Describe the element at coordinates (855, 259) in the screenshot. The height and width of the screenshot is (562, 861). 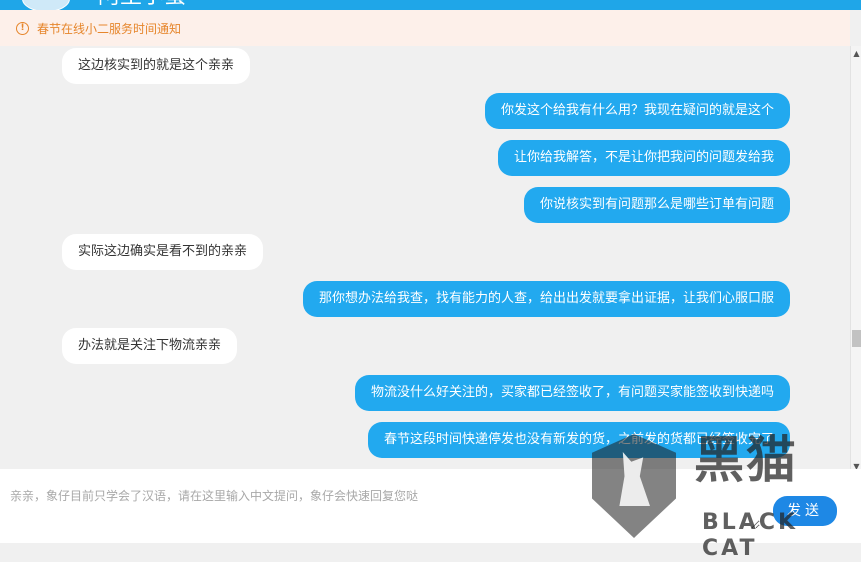
I see `chat-scrollbar: ▲ ▼` at that location.